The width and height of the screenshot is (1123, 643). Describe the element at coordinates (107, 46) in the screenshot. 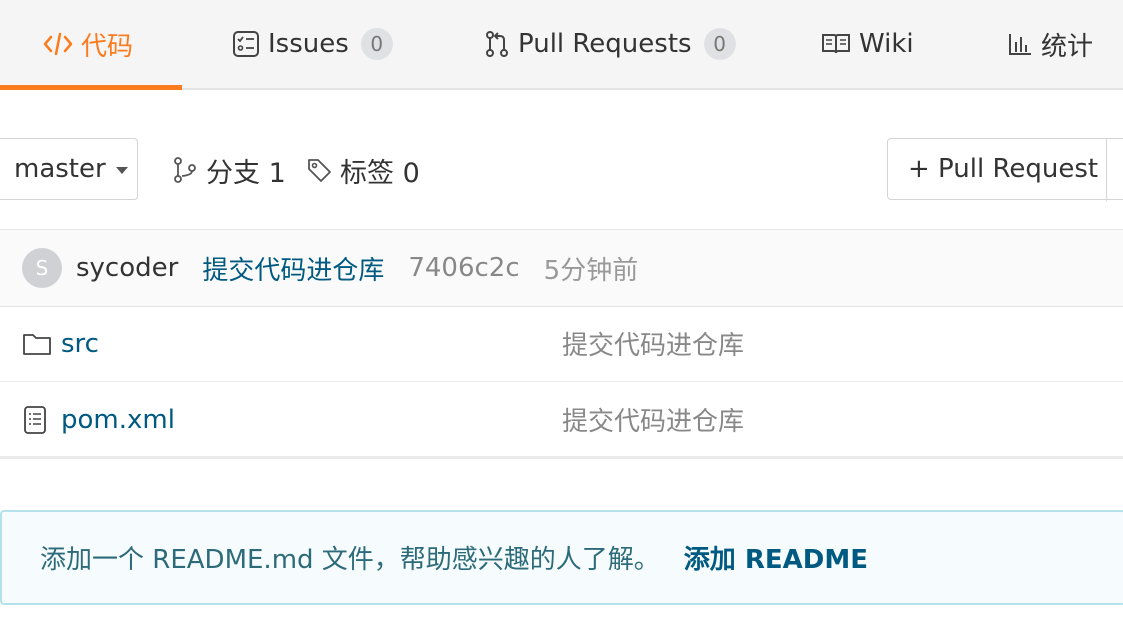

I see `tab-code-label: 代码` at that location.